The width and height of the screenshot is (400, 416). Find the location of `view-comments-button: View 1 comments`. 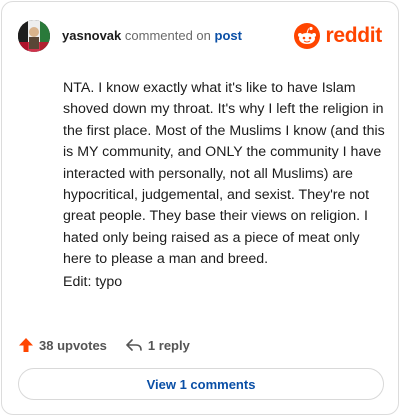

view-comments-button: View 1 comments is located at coordinates (201, 384).